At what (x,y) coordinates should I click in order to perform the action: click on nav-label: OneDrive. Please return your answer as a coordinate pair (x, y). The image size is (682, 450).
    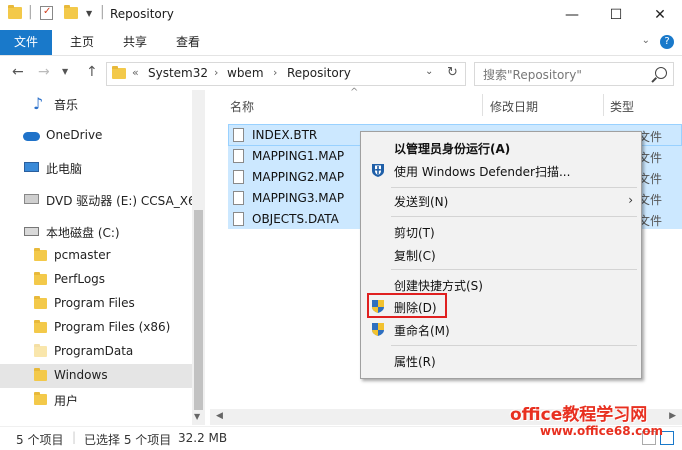
    Looking at the image, I should click on (74, 135).